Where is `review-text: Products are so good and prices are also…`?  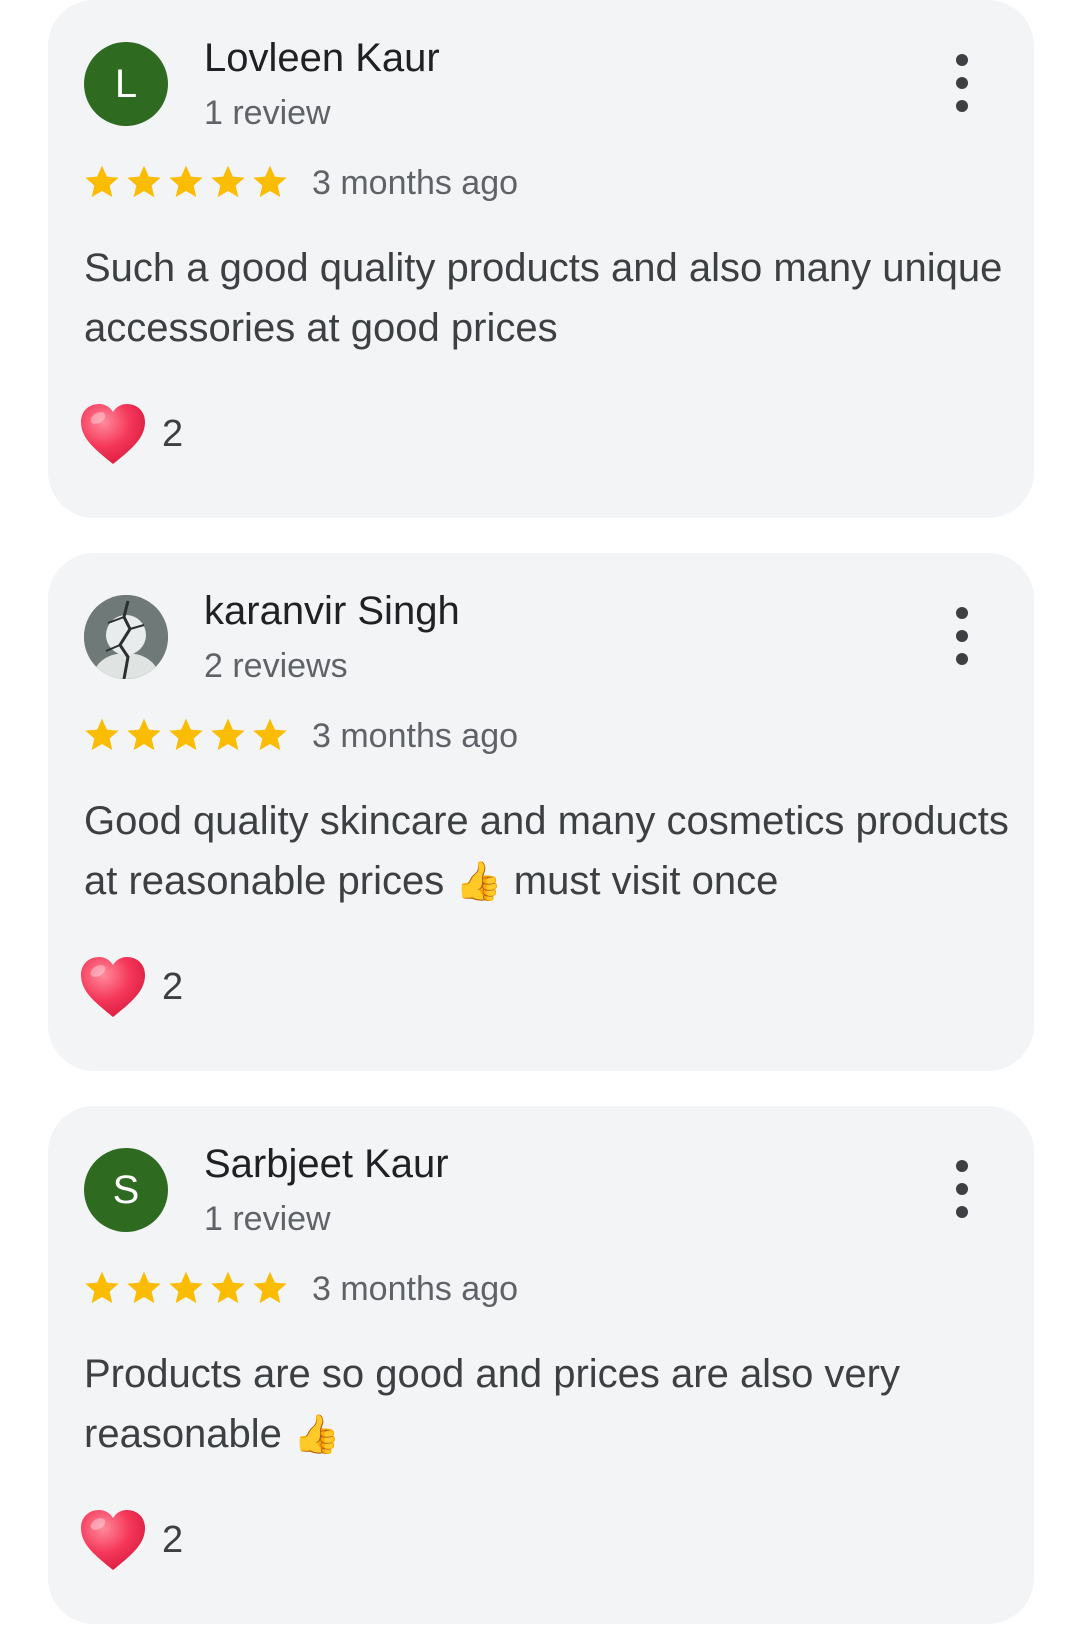
review-text: Products are so good and prices are also… is located at coordinates (549, 1404).